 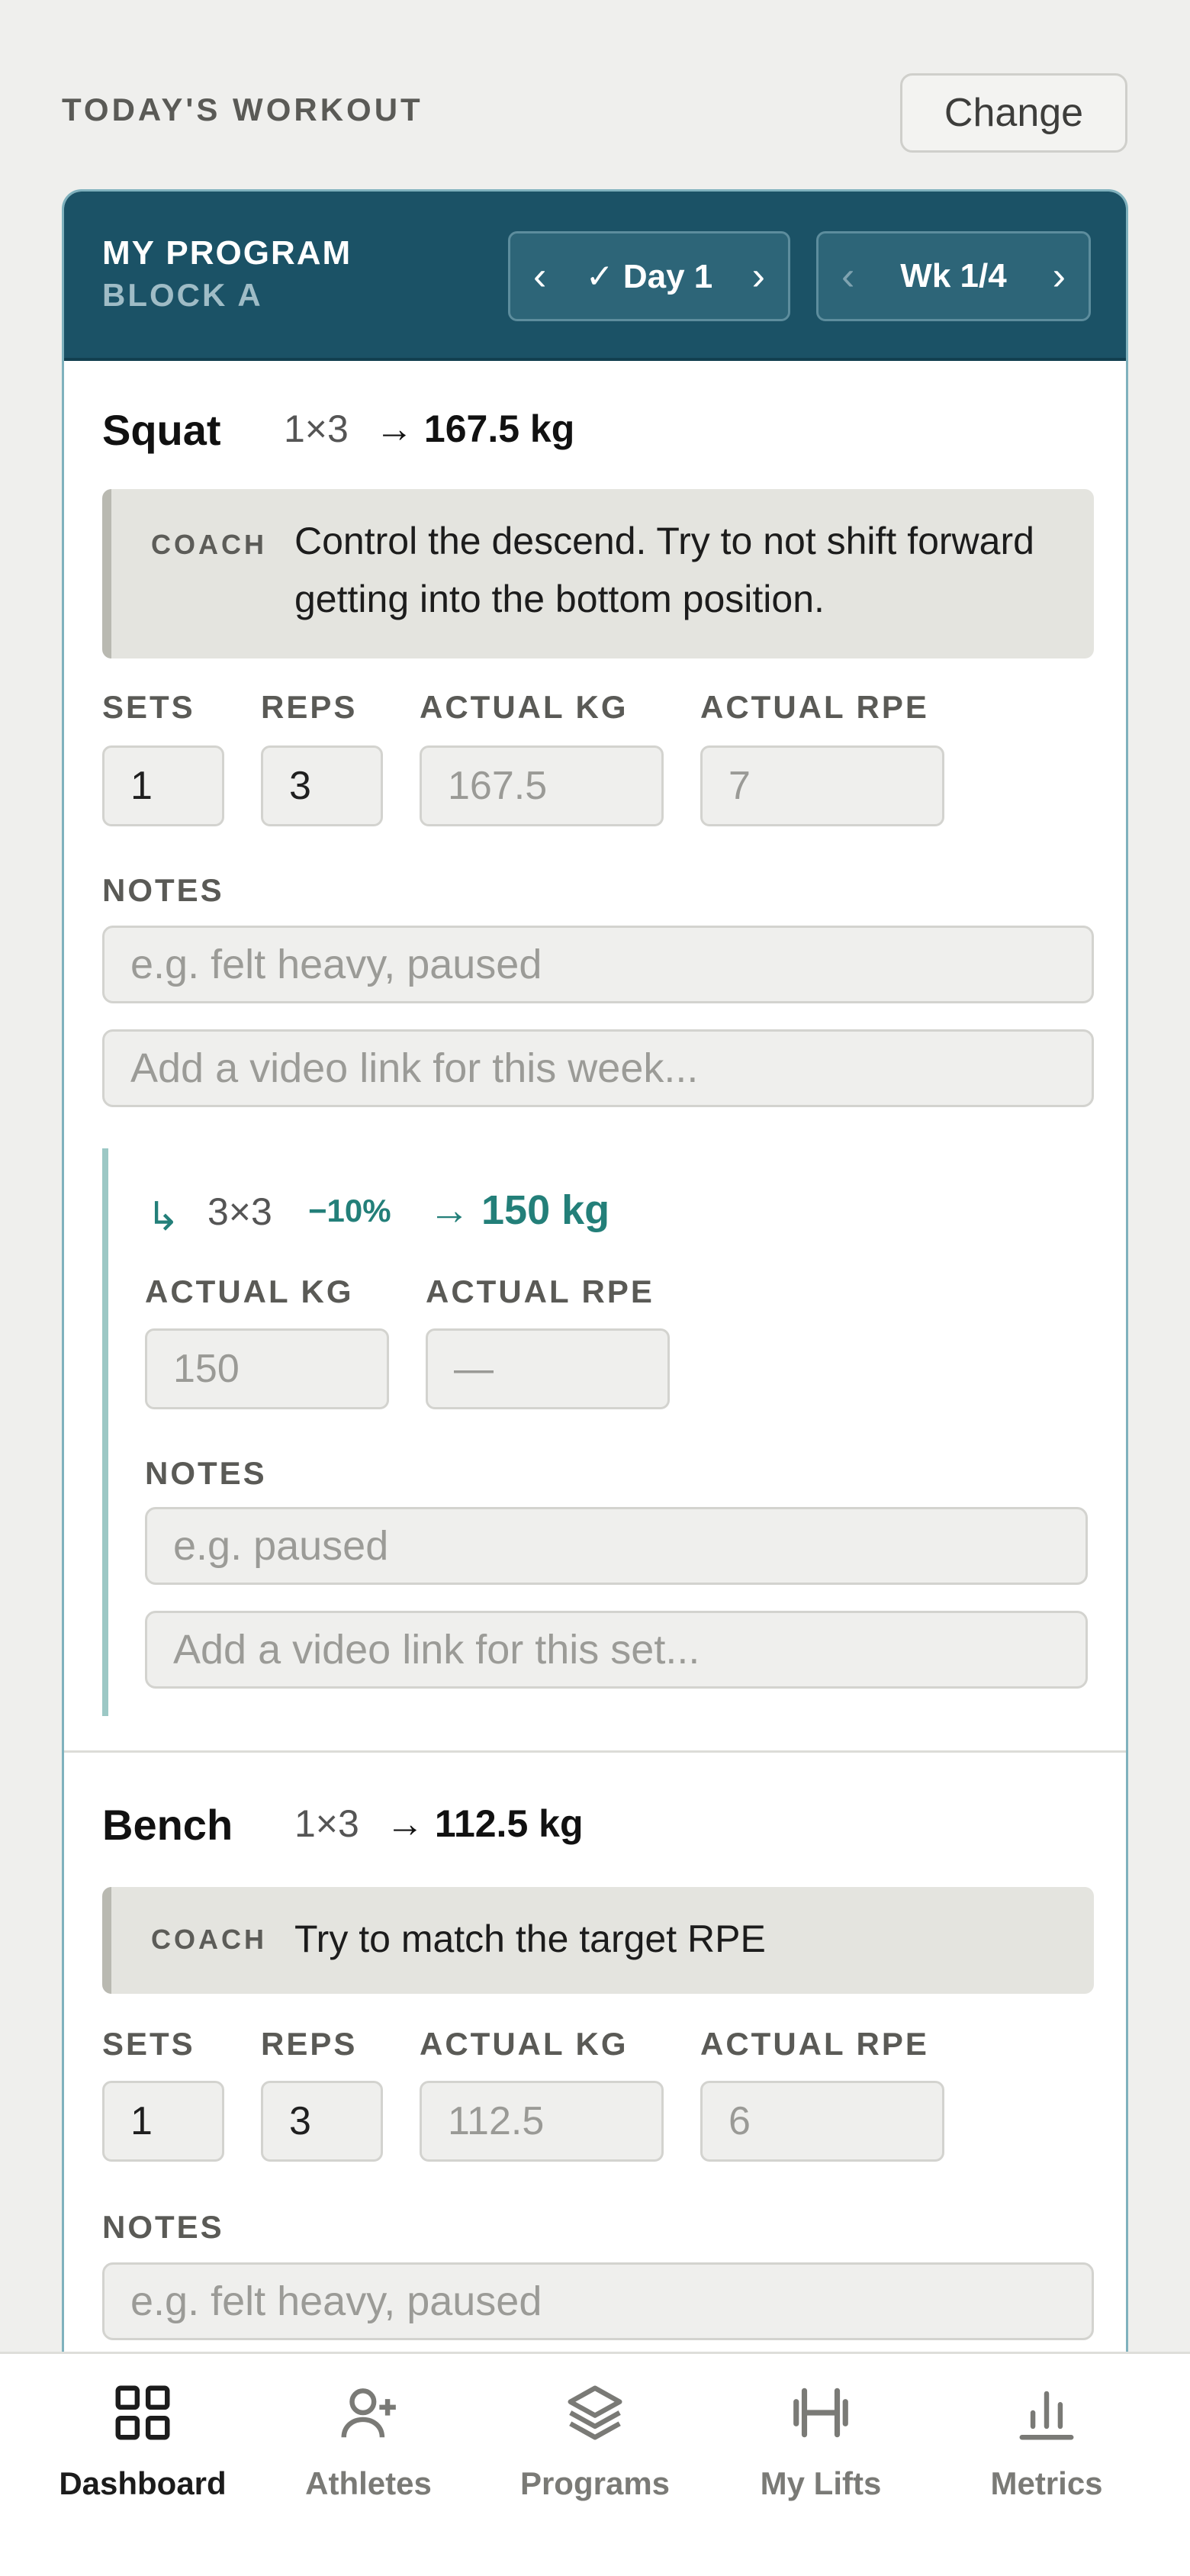 What do you see at coordinates (1046, 2456) in the screenshot?
I see `nav-metrics: Metrics` at bounding box center [1046, 2456].